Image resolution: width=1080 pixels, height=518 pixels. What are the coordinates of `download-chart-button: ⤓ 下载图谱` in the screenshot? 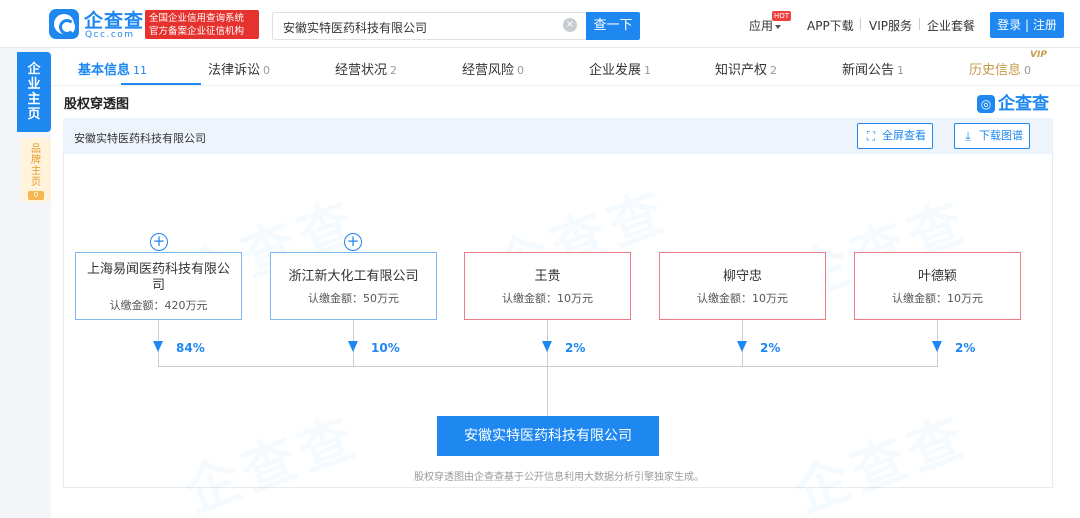 It's located at (992, 136).